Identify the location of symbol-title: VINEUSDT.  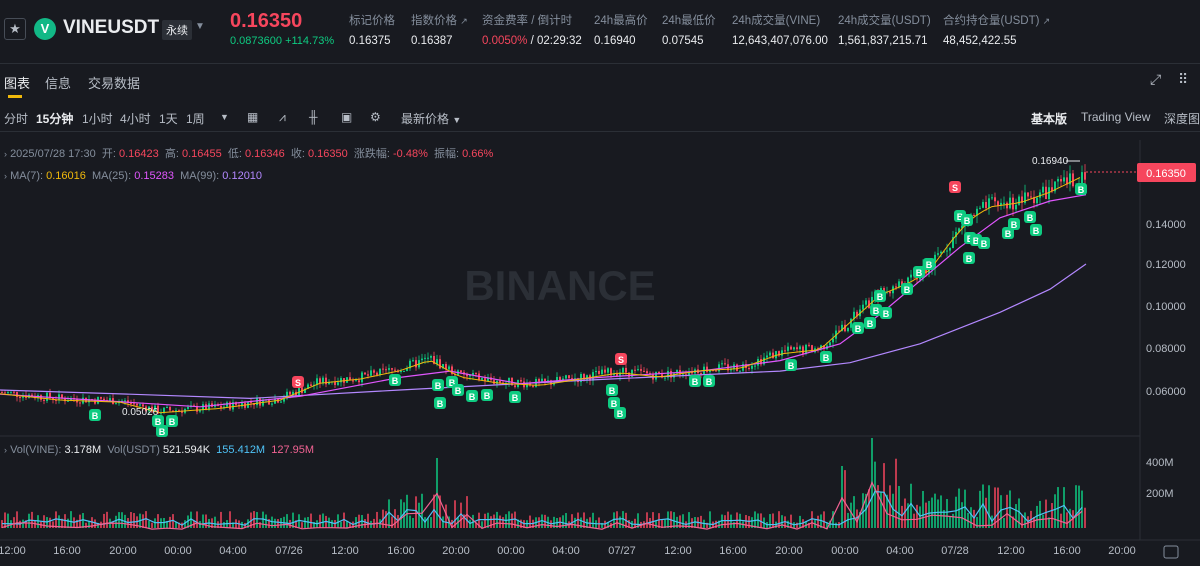
(111, 28).